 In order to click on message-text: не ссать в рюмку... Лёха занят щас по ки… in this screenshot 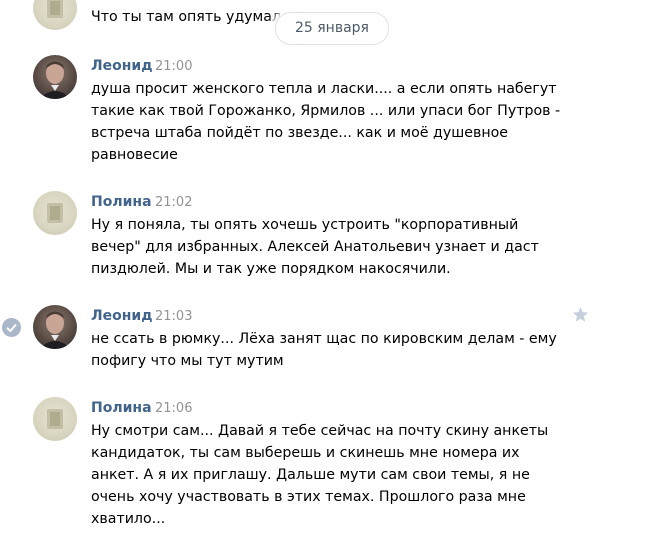, I will do `click(324, 350)`.